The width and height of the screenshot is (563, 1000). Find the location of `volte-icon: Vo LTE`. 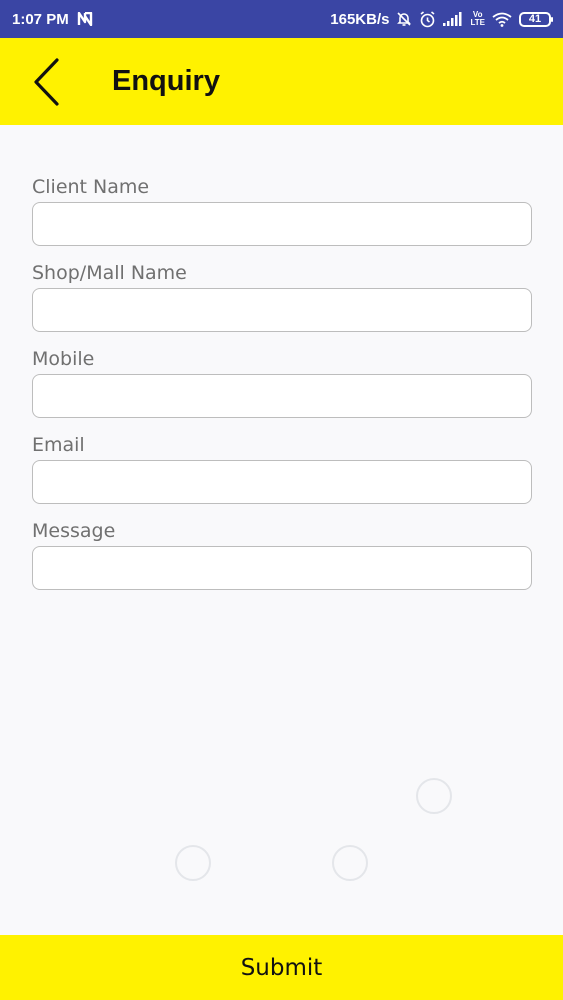

volte-icon: Vo LTE is located at coordinates (477, 19).